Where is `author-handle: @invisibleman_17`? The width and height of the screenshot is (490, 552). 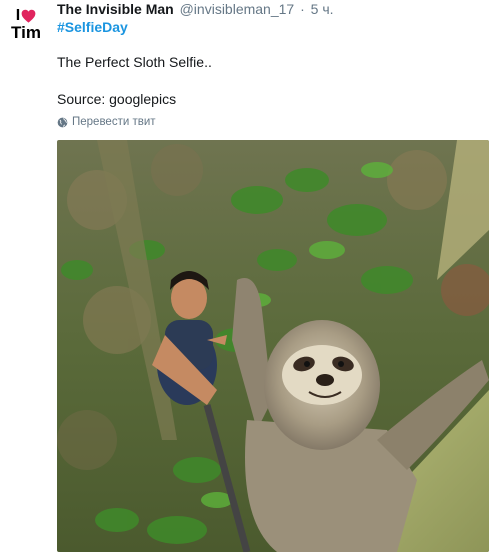
author-handle: @invisibleman_17 is located at coordinates (237, 9).